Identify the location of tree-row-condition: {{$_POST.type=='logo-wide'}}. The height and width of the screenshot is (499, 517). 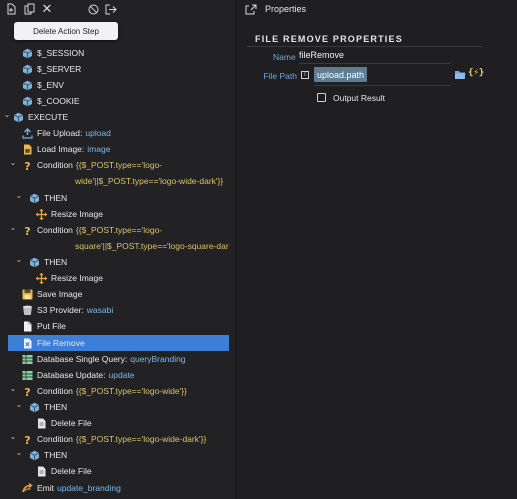
(131, 391).